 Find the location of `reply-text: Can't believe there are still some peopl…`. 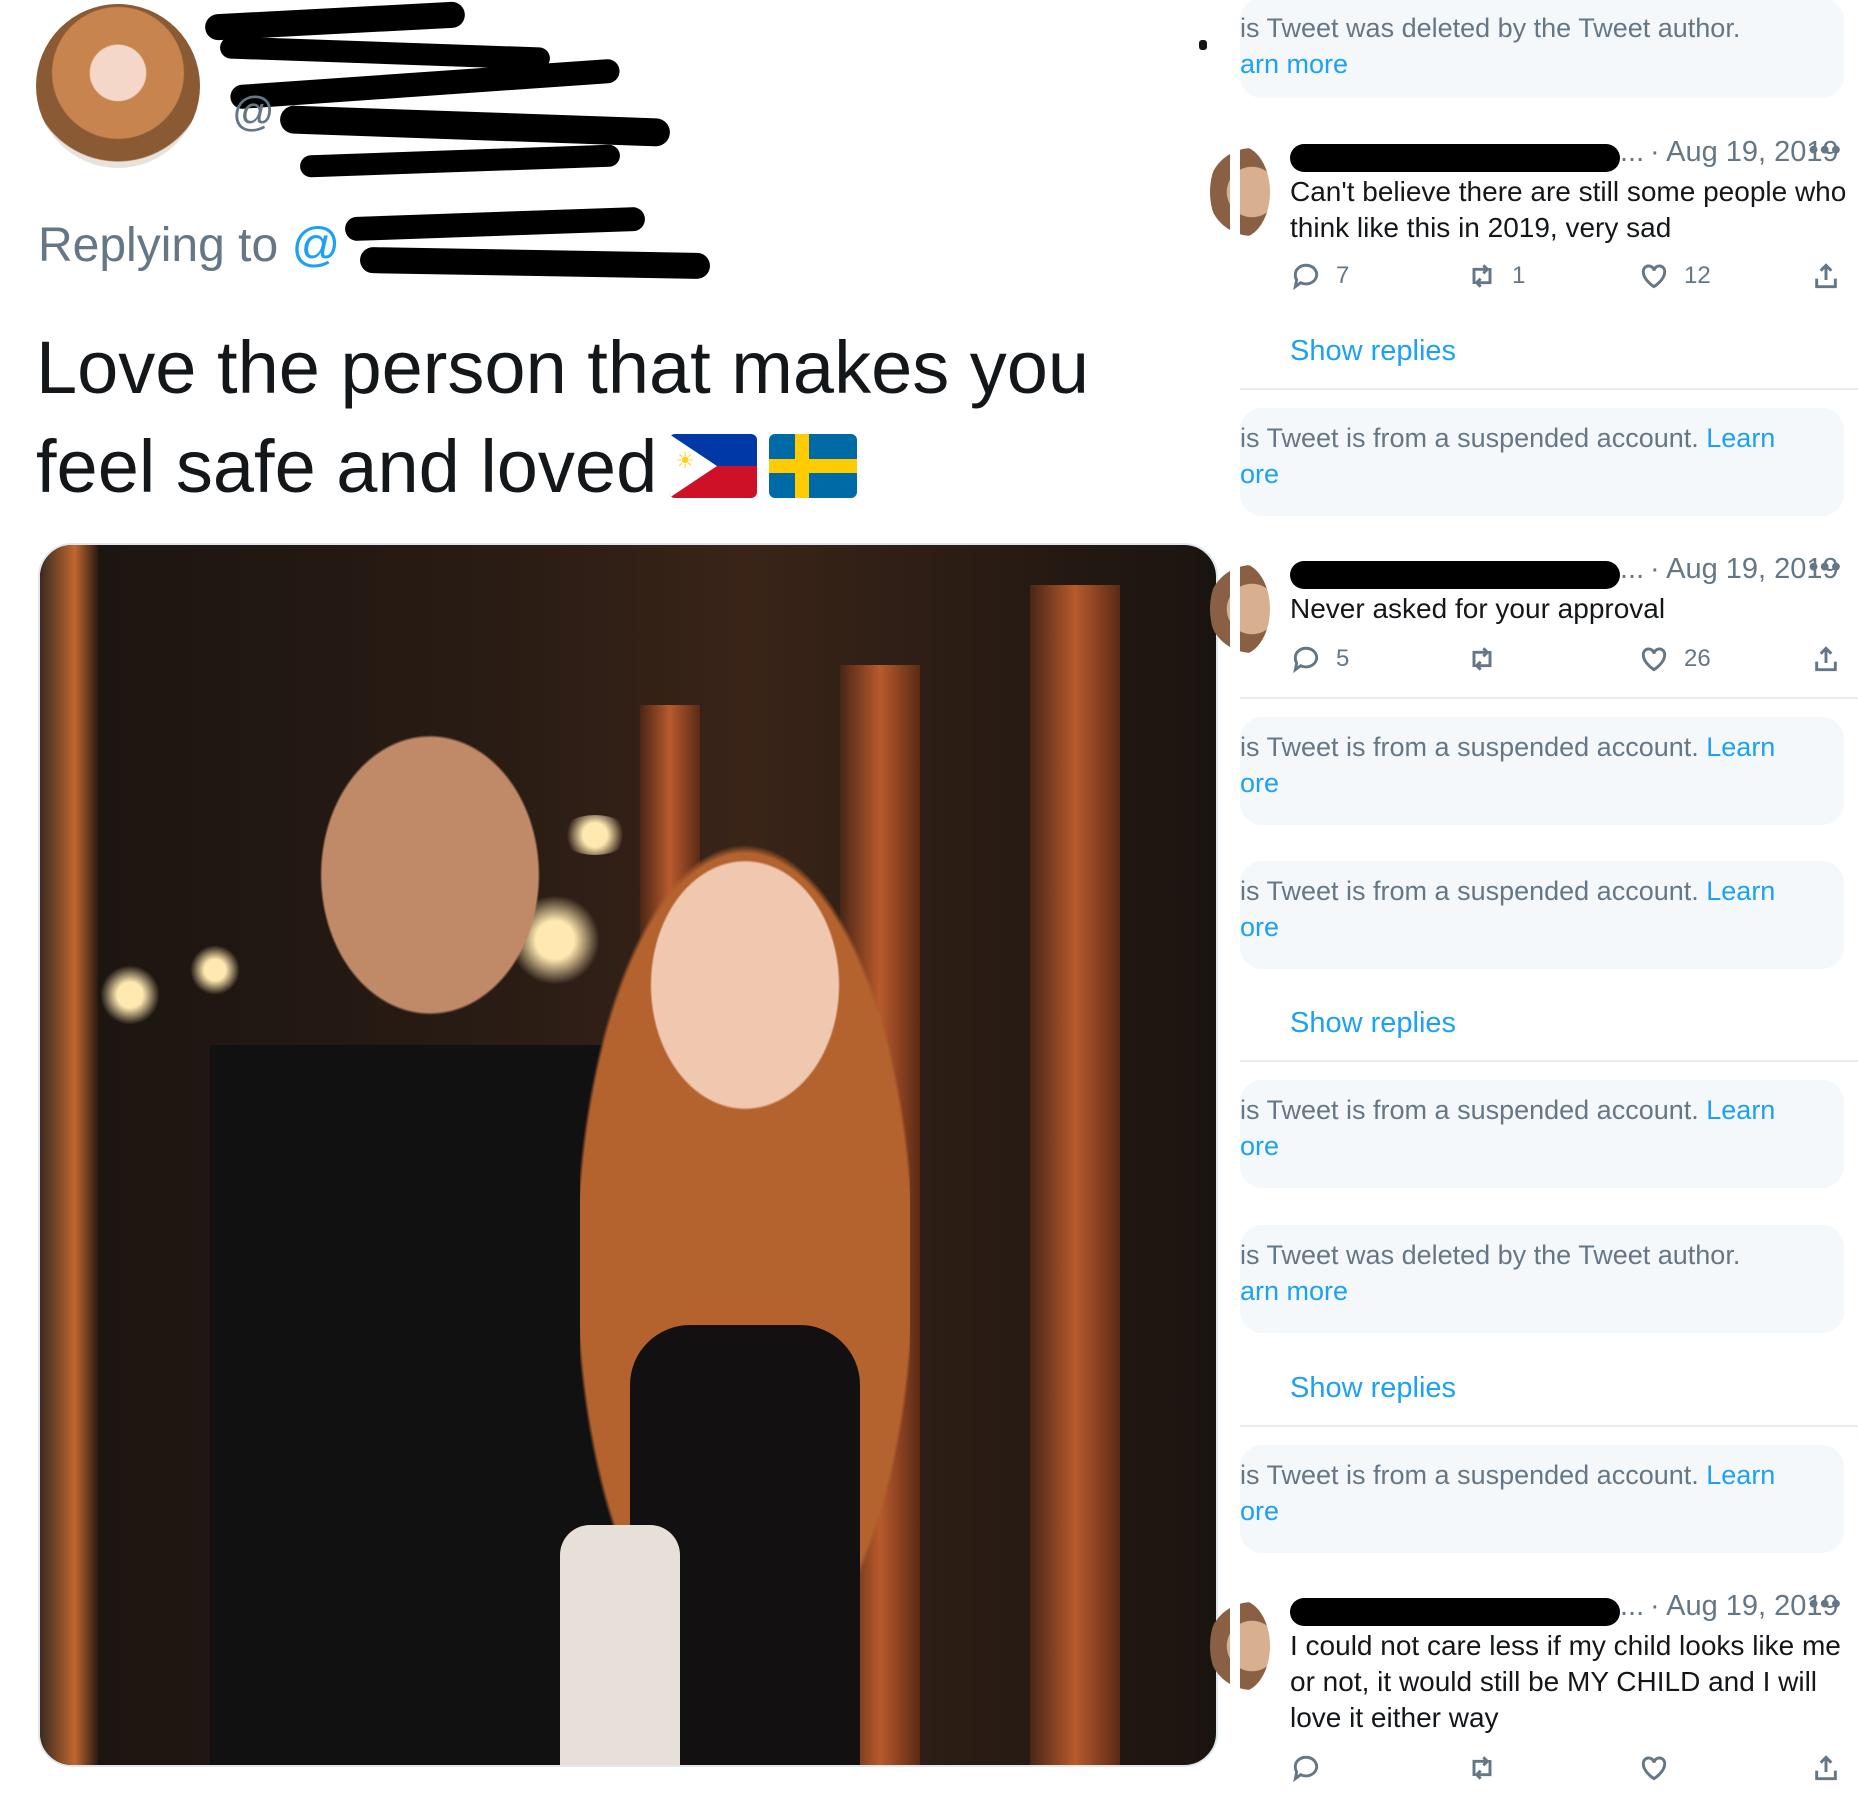

reply-text: Can't believe there are still some peopl… is located at coordinates (1568, 209).